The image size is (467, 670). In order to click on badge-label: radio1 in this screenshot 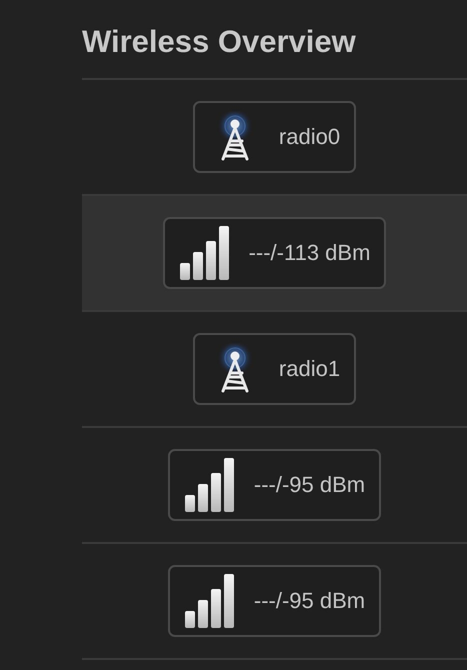, I will do `click(309, 369)`.